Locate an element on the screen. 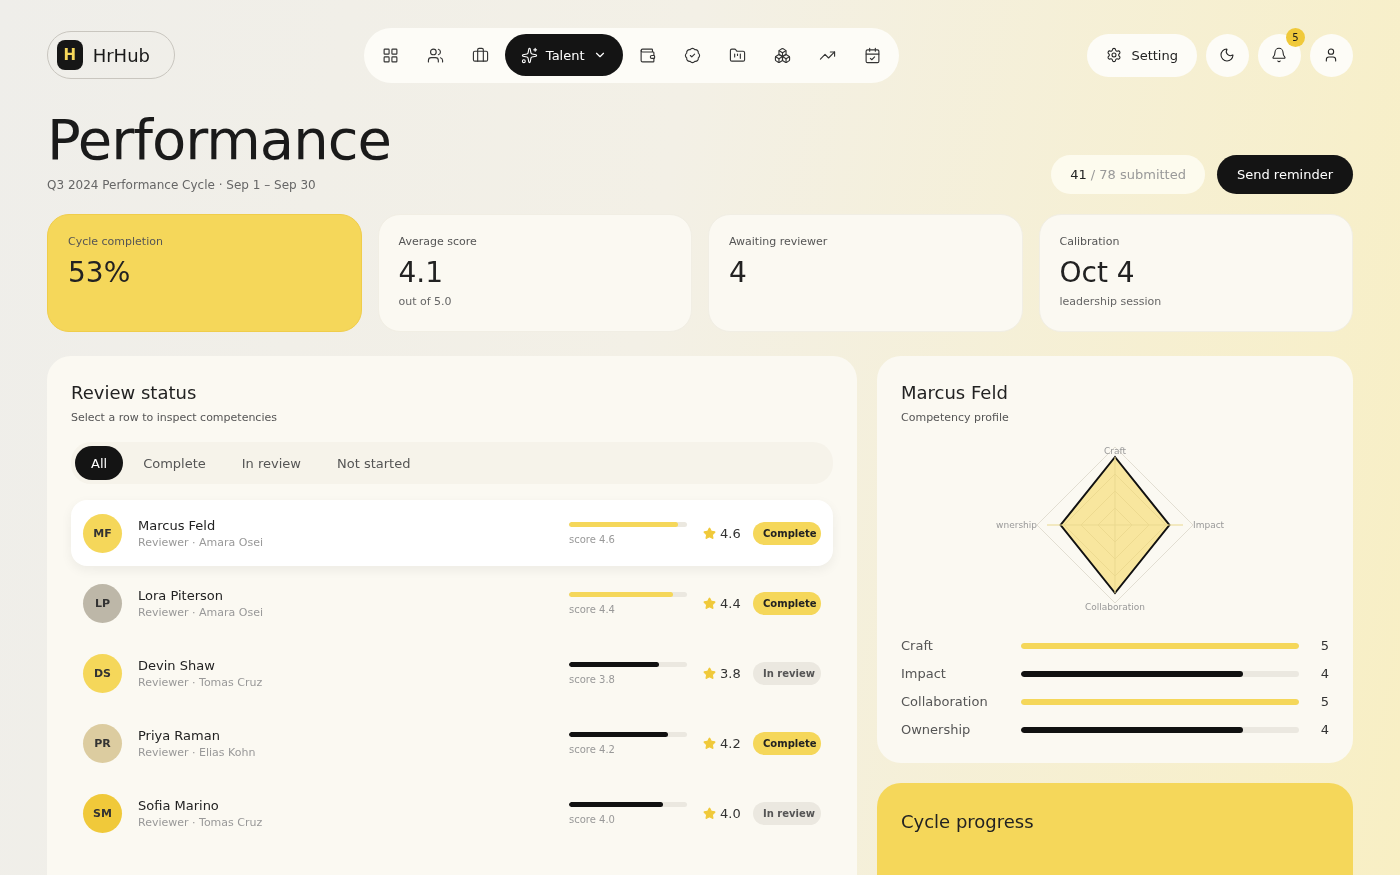 The height and width of the screenshot is (875, 1400). employee-name: Priya Raman is located at coordinates (179, 735).